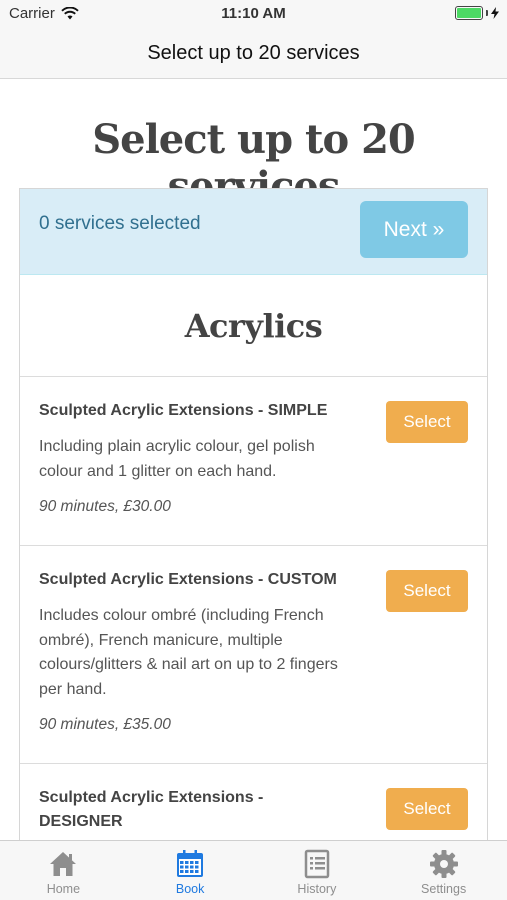 The image size is (507, 900). I want to click on tab-label: Home, so click(63, 889).